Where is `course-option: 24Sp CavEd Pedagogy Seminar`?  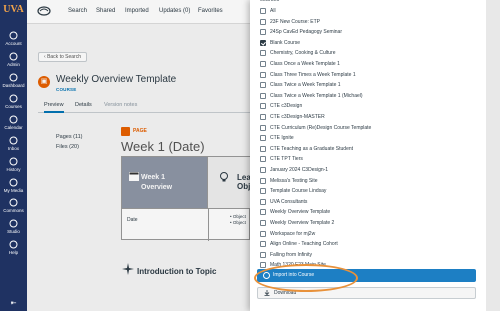
course-option: 24Sp CavEd Pedagogy Seminar is located at coordinates (365, 32).